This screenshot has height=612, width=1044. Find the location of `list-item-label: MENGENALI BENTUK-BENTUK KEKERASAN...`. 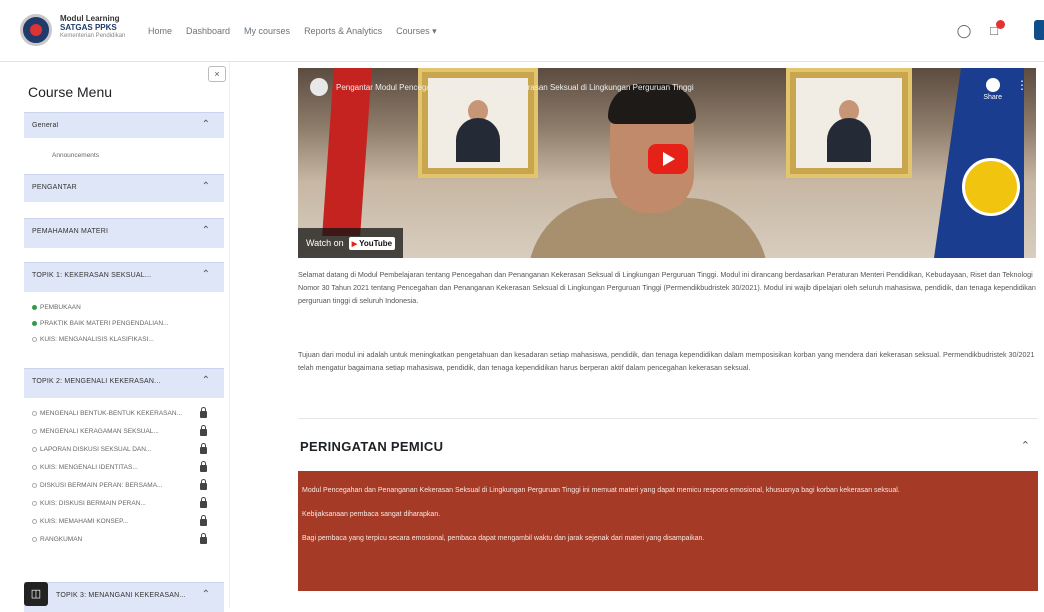

list-item-label: MENGENALI BENTUK-BENTUK KEKERASAN... is located at coordinates (111, 413).